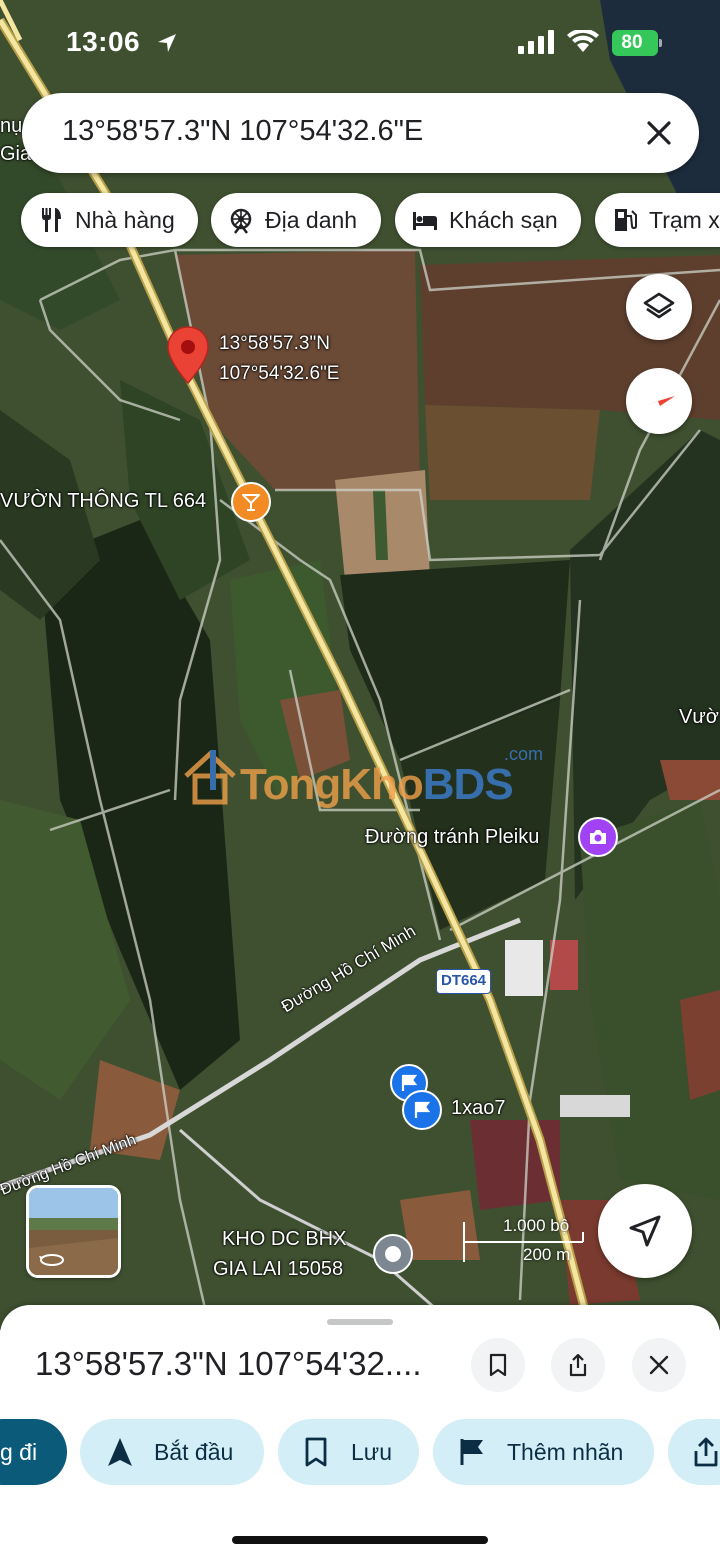  Describe the element at coordinates (632, 42) in the screenshot. I see `battery-level: 80` at that location.